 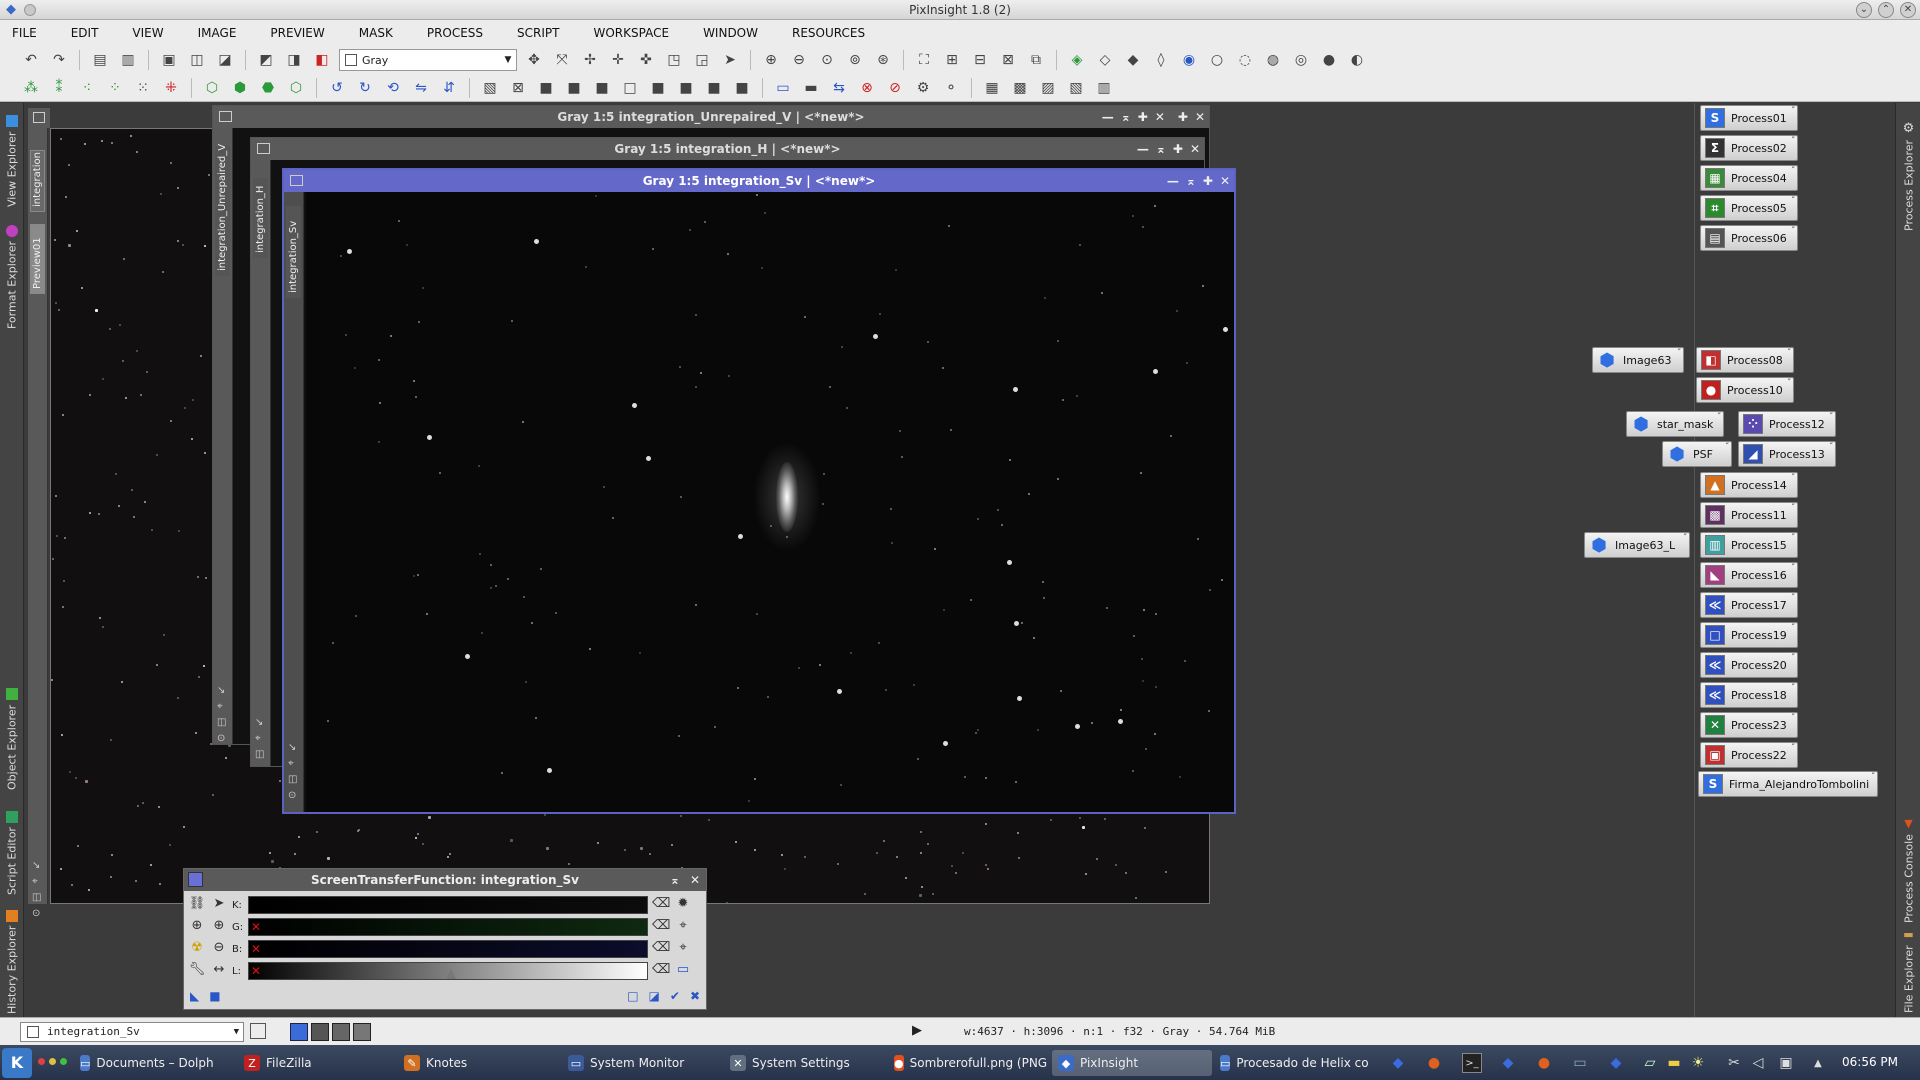 I want to click on bulb-icon: ☀, so click(x=1698, y=1063).